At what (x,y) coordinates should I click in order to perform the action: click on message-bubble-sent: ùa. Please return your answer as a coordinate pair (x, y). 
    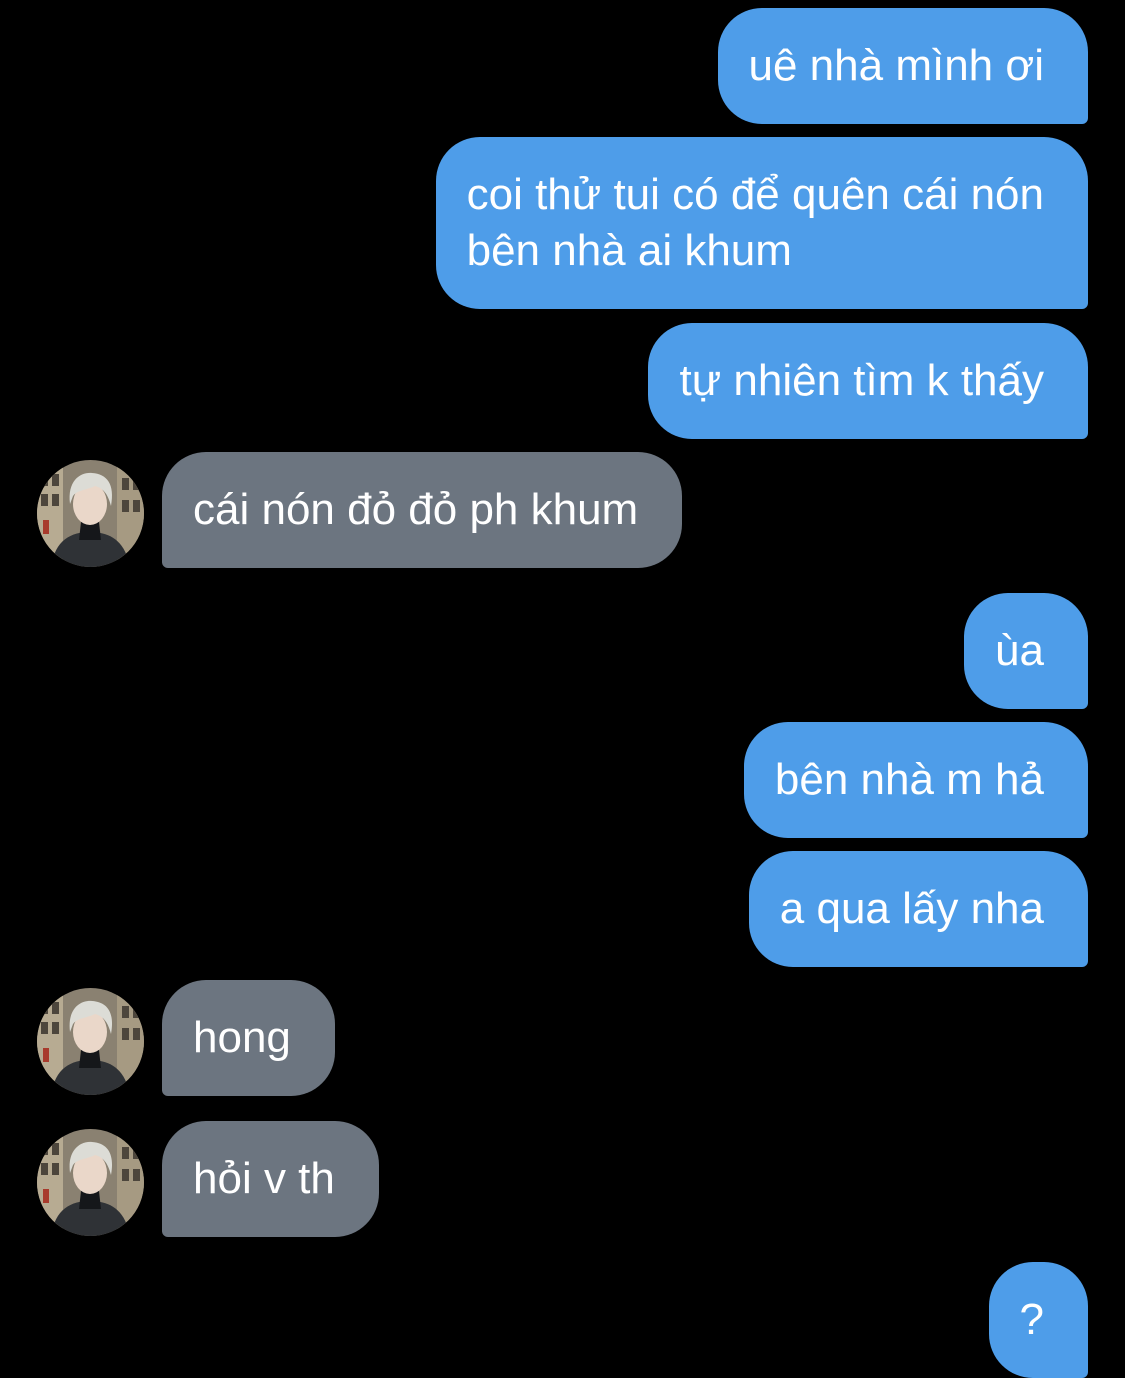
    Looking at the image, I should click on (1026, 651).